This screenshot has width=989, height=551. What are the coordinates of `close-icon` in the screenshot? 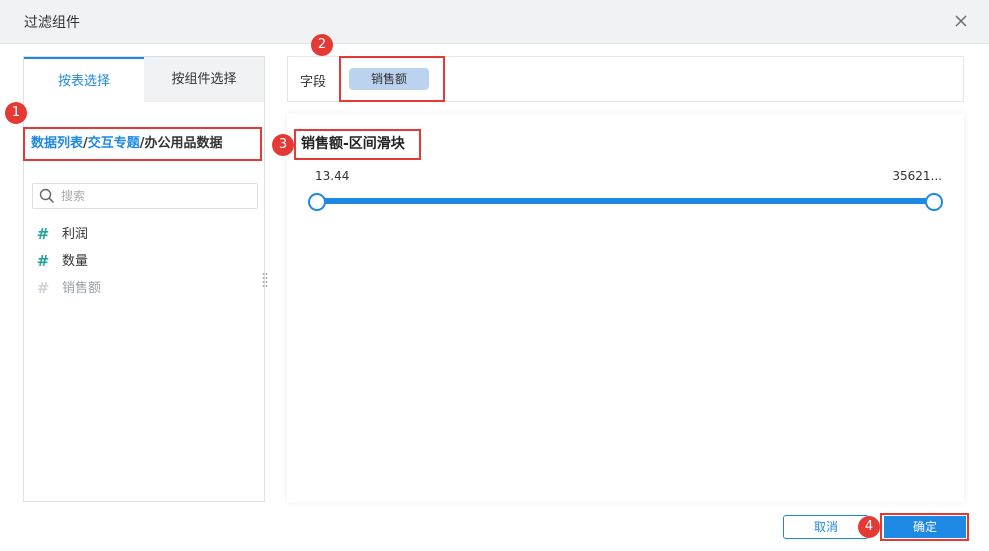 It's located at (961, 21).